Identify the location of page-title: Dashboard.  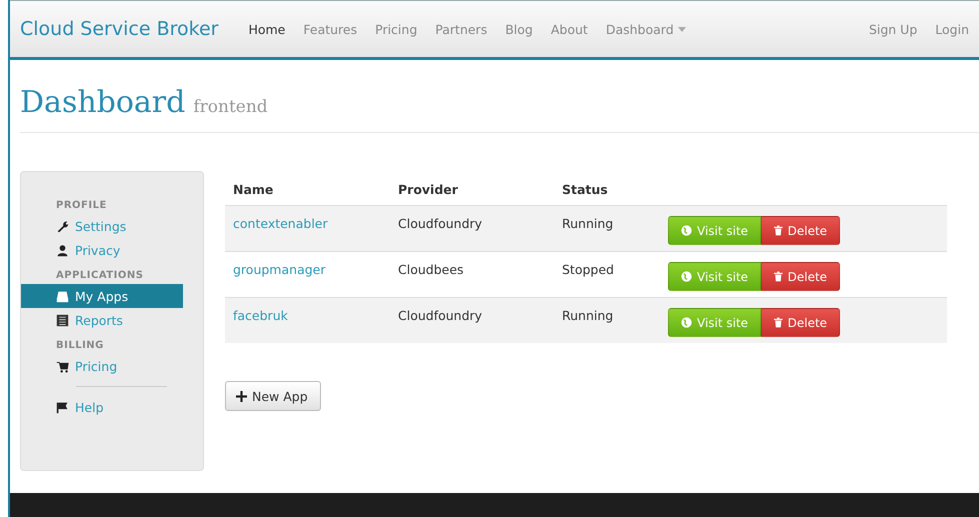
(103, 102).